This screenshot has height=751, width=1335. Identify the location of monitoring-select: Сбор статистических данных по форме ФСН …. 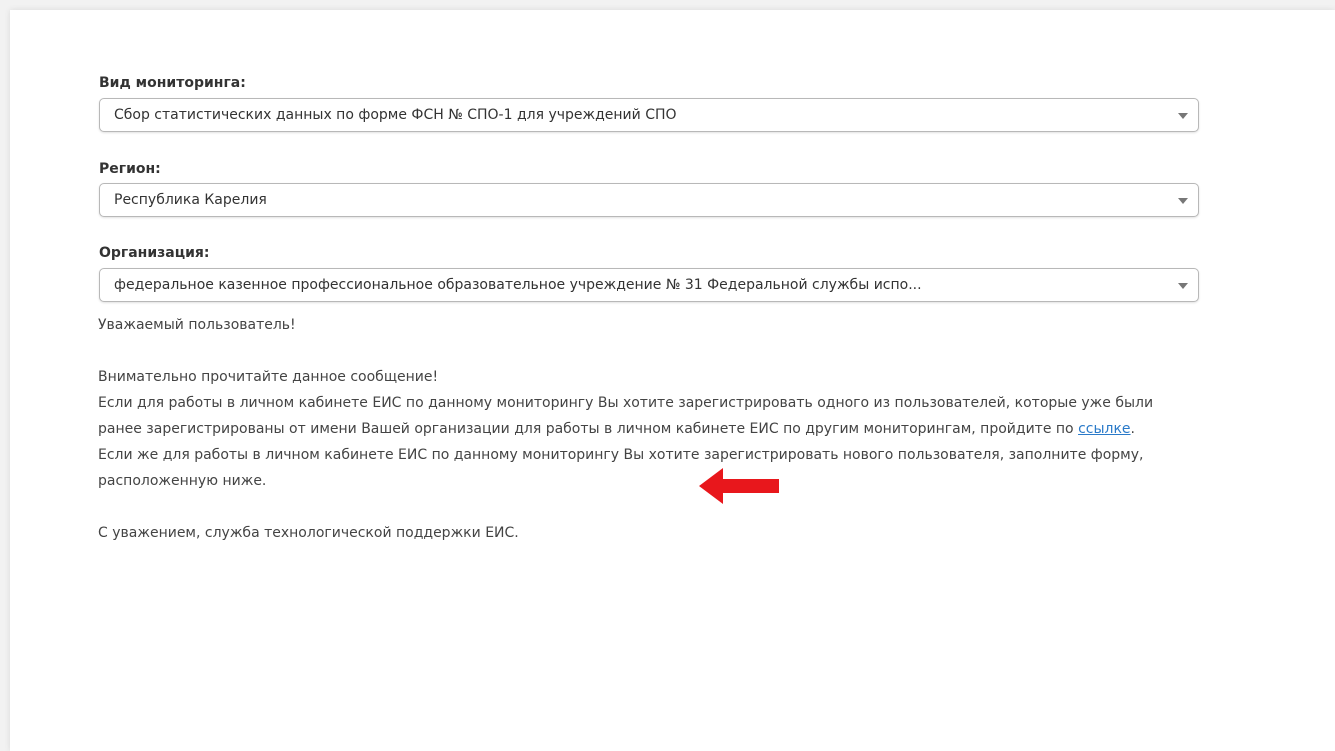
(649, 115).